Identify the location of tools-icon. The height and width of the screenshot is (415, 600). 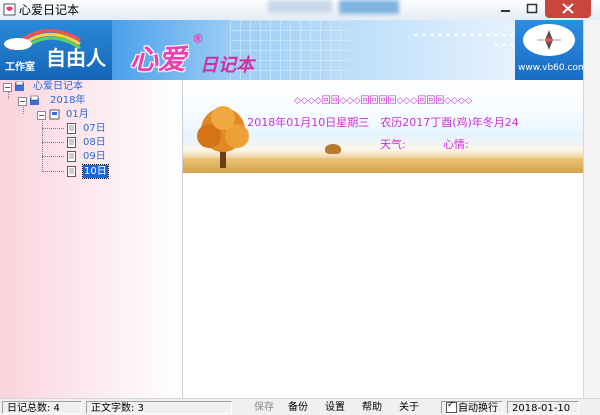
(549, 40).